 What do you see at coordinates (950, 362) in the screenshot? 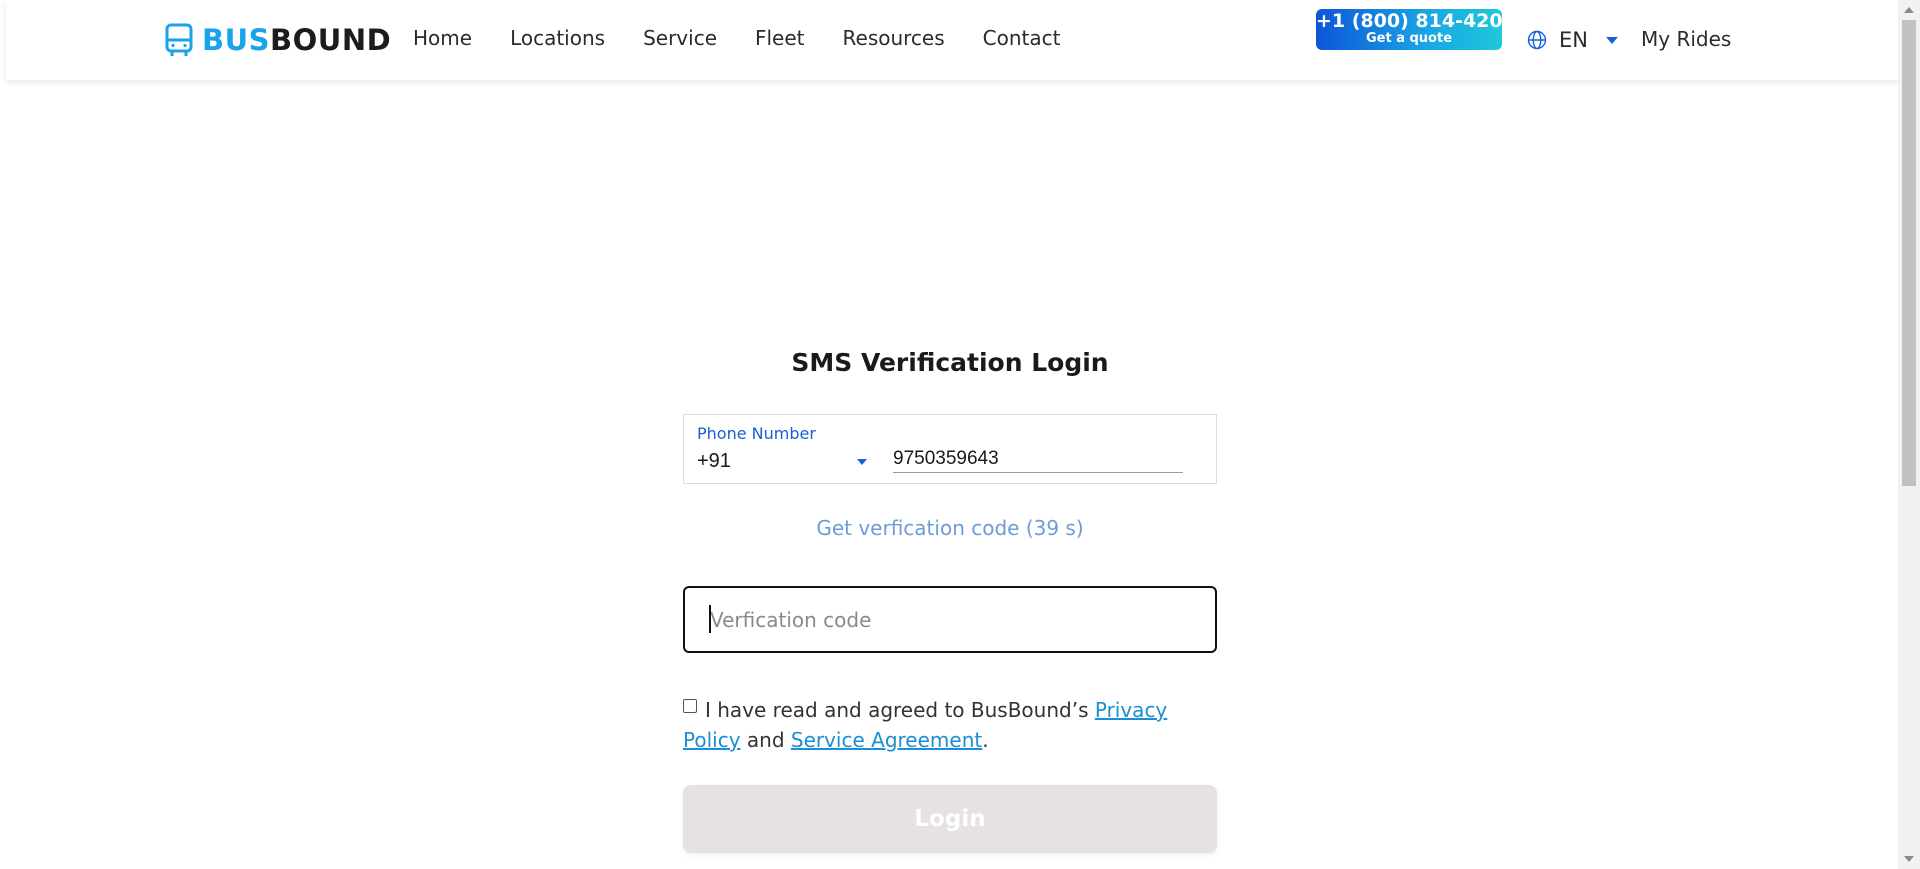
I see `login-title: SMS Verification Login` at bounding box center [950, 362].